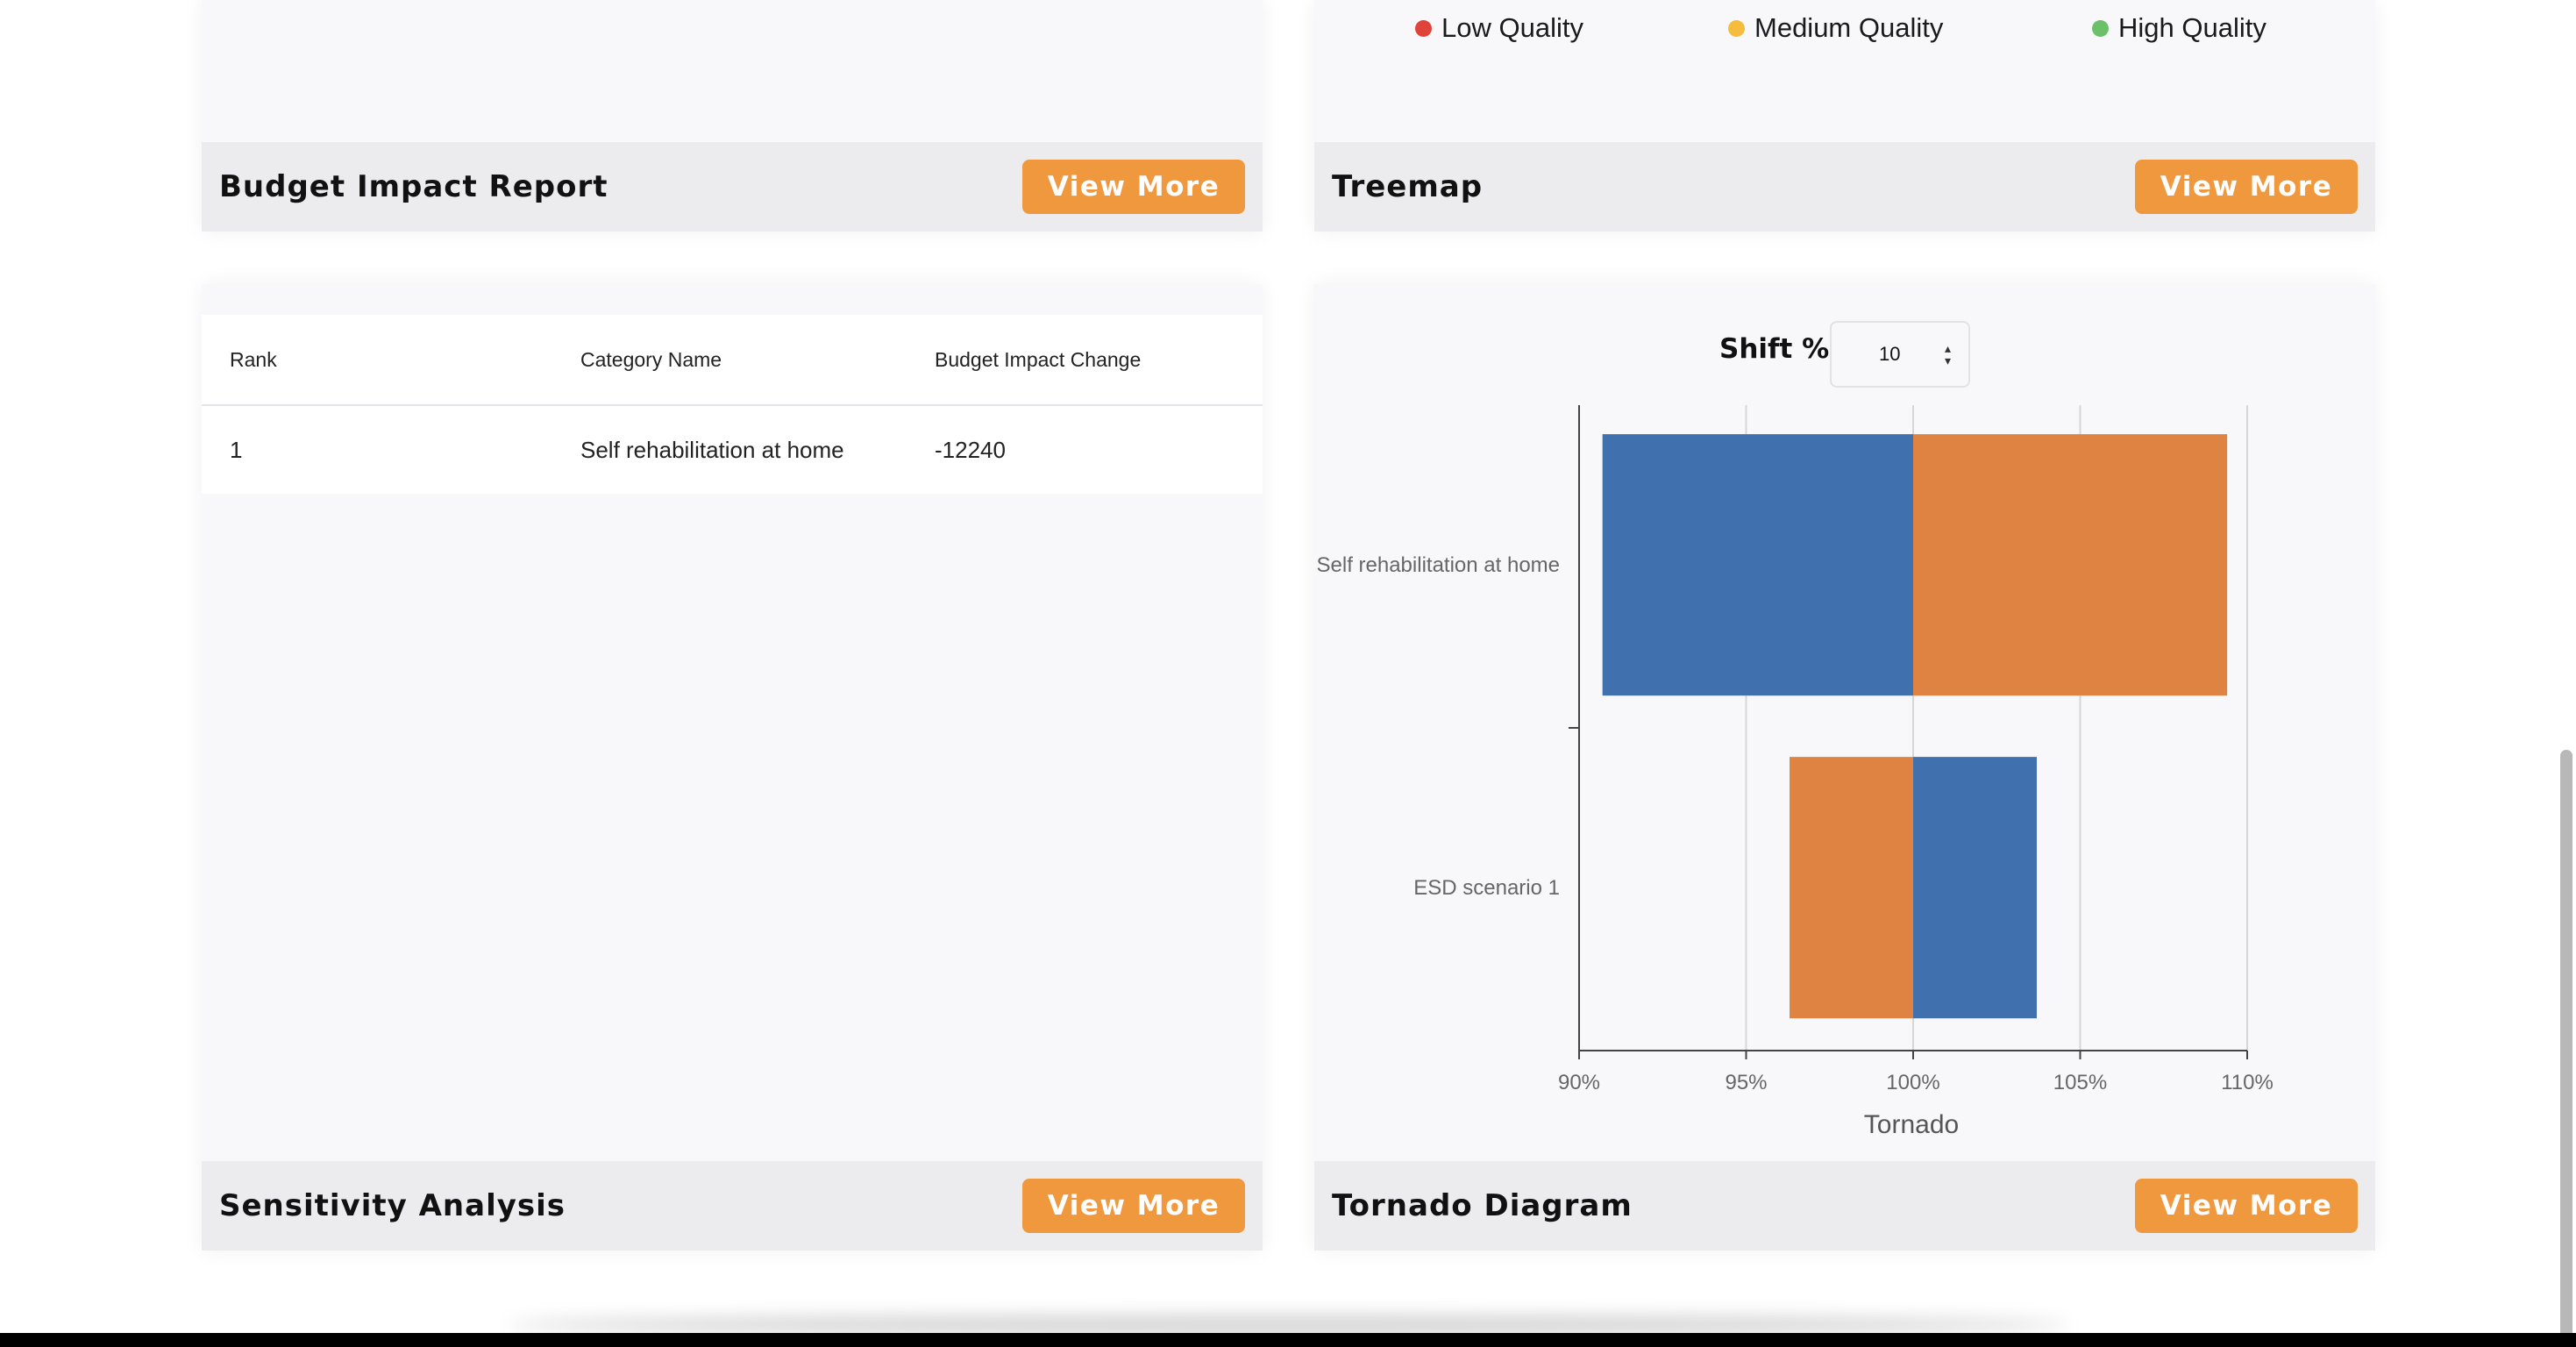 The width and height of the screenshot is (2576, 1347). What do you see at coordinates (2566, 673) in the screenshot?
I see `page-scrollbar` at bounding box center [2566, 673].